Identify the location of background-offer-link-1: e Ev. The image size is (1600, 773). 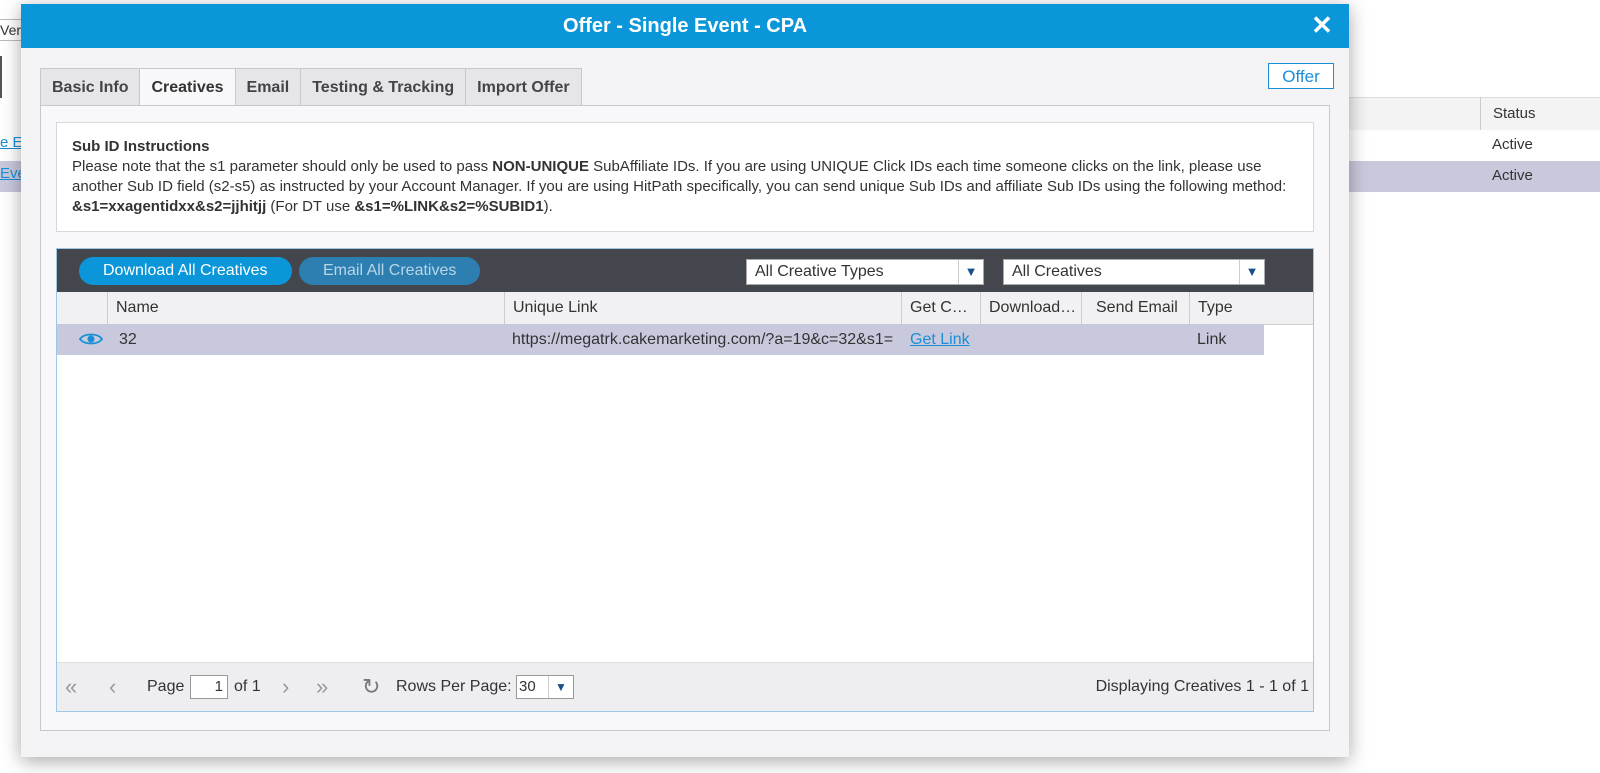
(11, 142).